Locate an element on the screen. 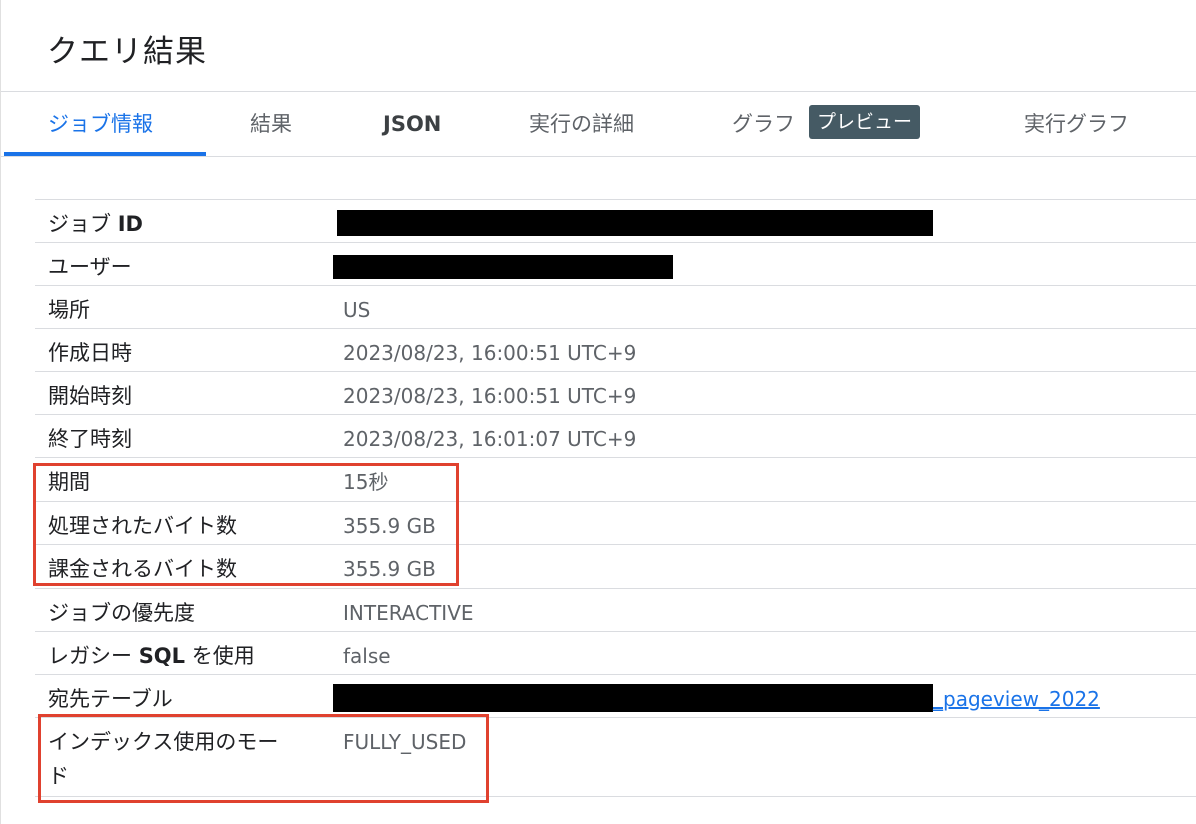 Image resolution: width=1196 pixels, height=824 pixels. row-label: 作成日時 is located at coordinates (90, 353).